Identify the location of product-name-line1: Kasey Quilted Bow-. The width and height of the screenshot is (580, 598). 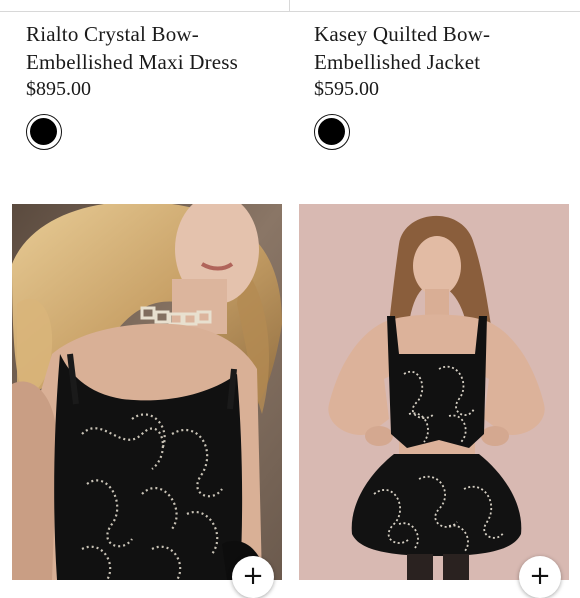
(402, 34).